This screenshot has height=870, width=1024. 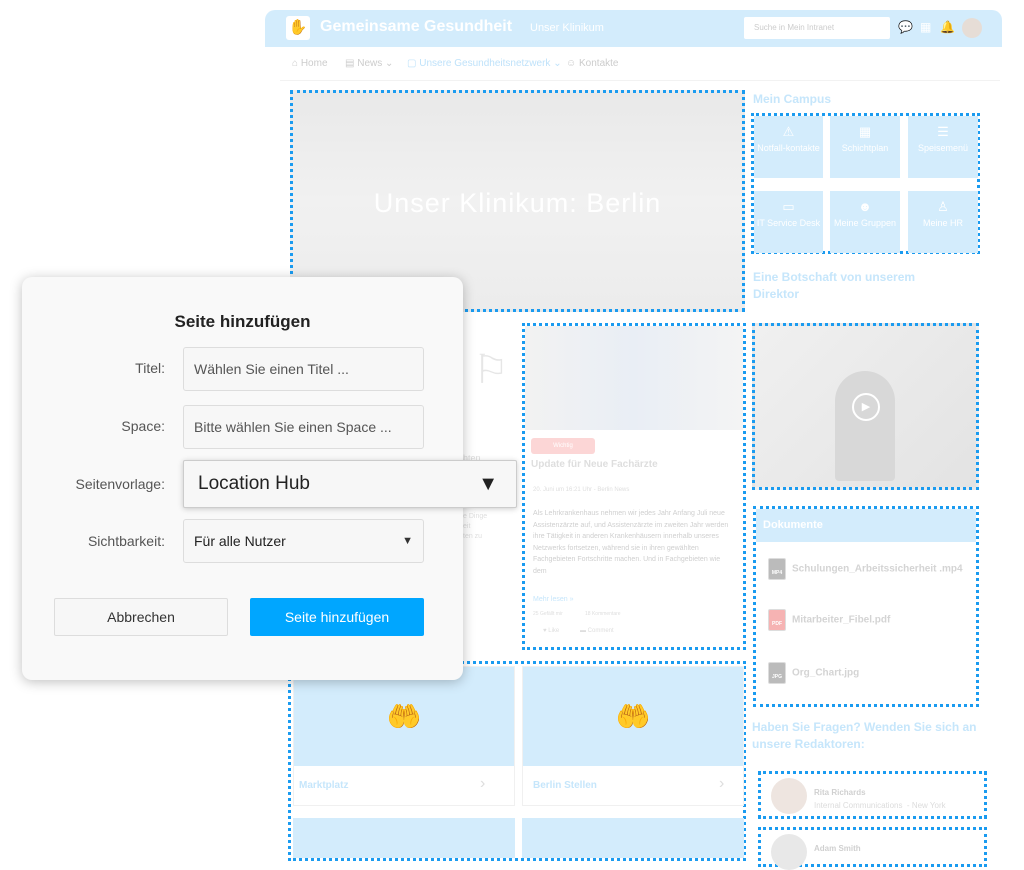 I want to click on nav-news: ▤ News ⌄, so click(x=369, y=63).